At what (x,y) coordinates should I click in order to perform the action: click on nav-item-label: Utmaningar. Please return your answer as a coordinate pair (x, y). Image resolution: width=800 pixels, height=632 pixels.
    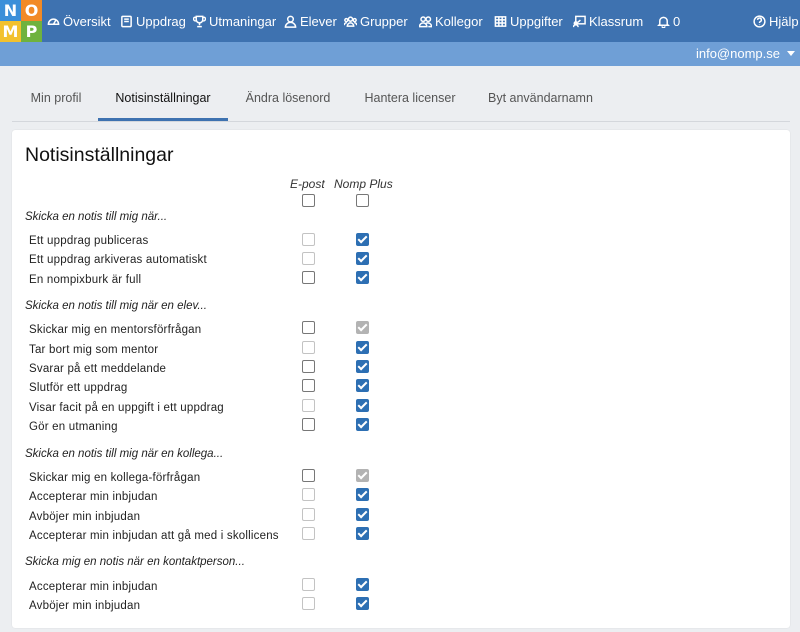
    Looking at the image, I should click on (243, 21).